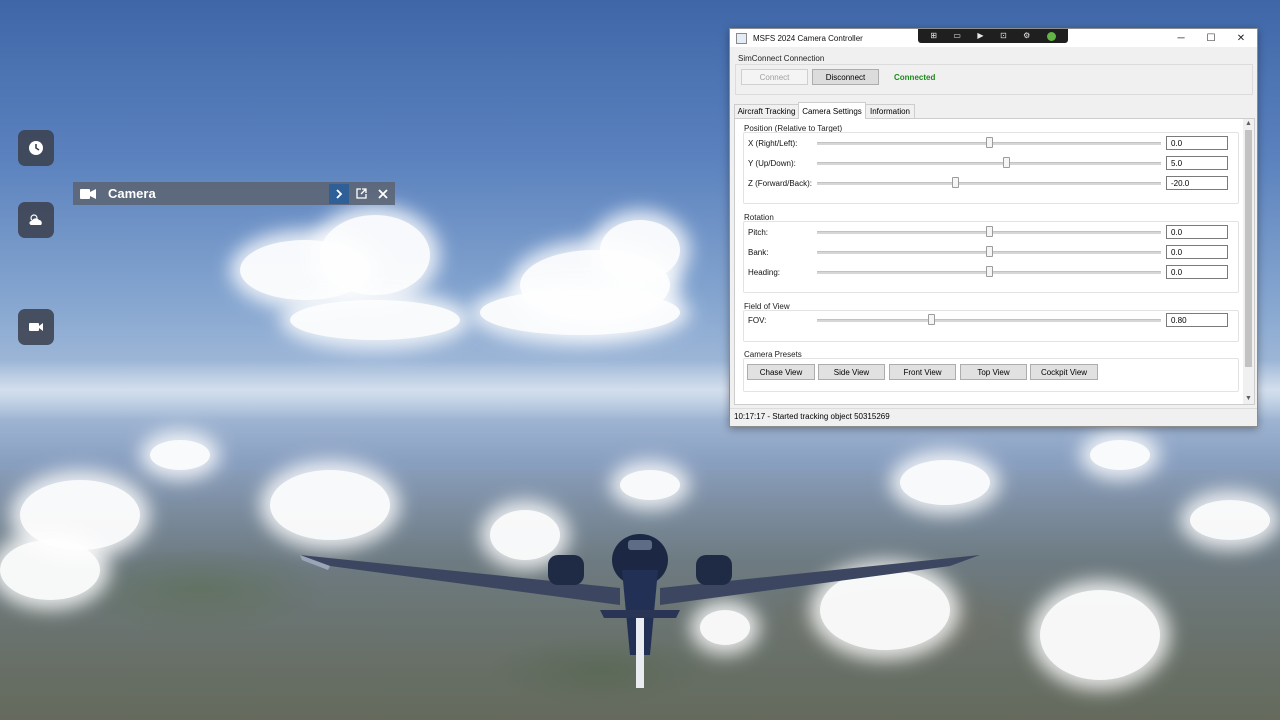 This screenshot has height=720, width=1280. I want to click on top-view-button: Top View, so click(993, 372).